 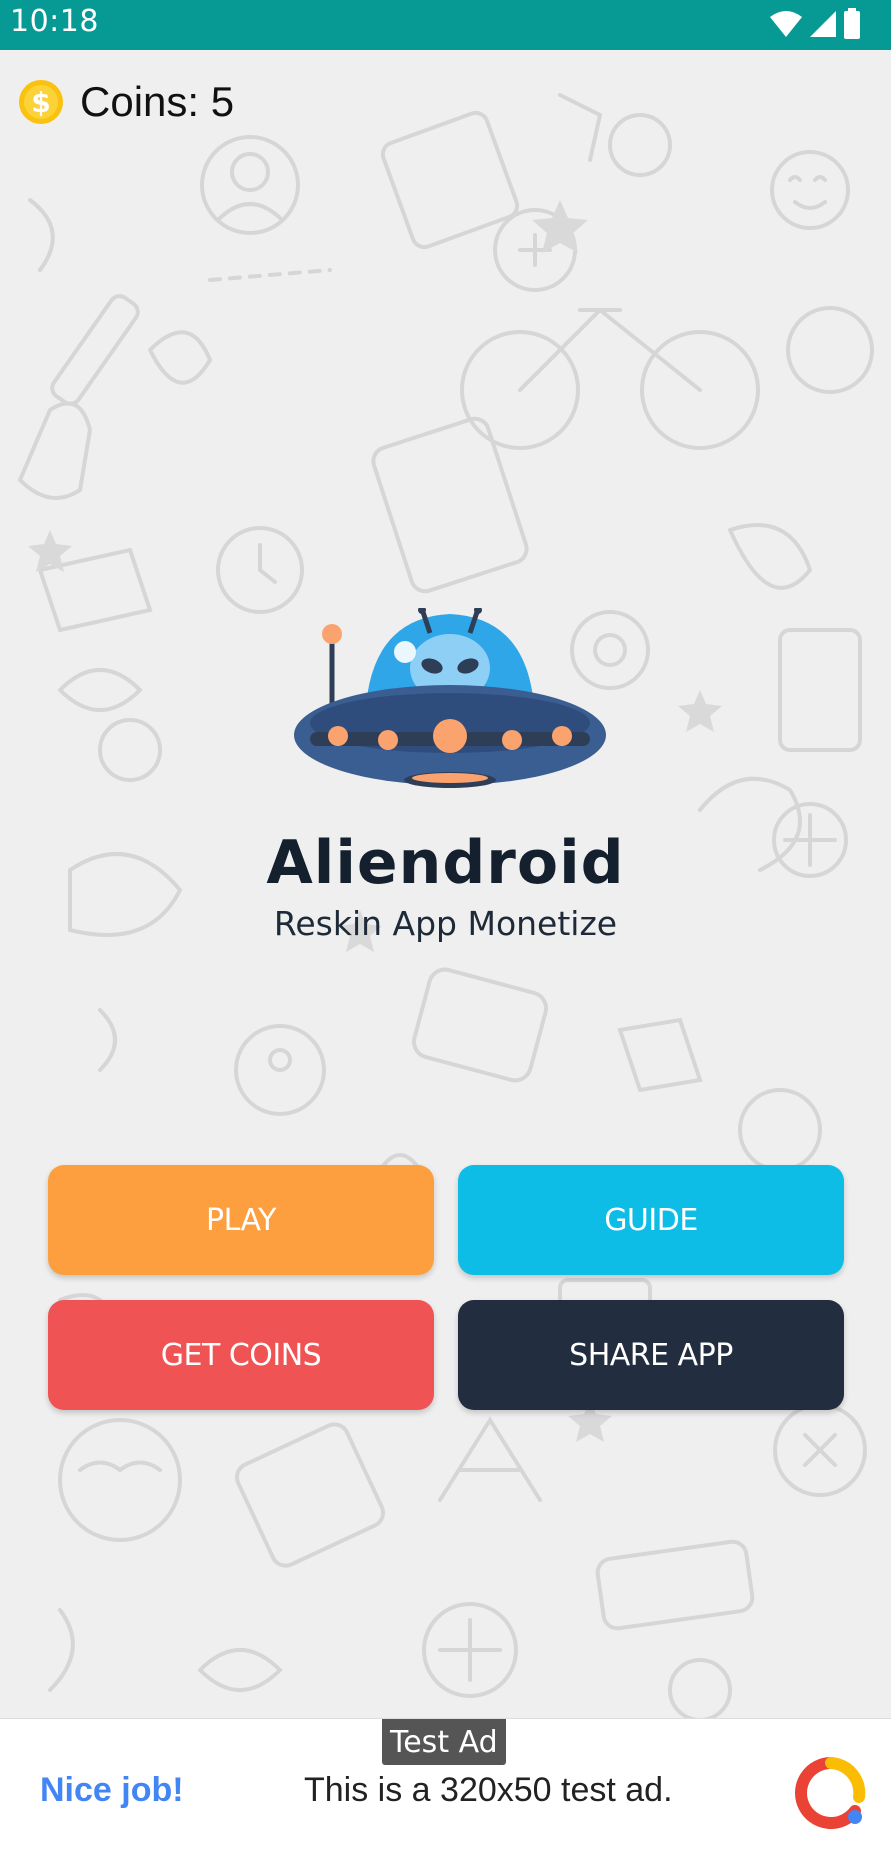 I want to click on guide-button: GUIDE, so click(x=651, y=1220).